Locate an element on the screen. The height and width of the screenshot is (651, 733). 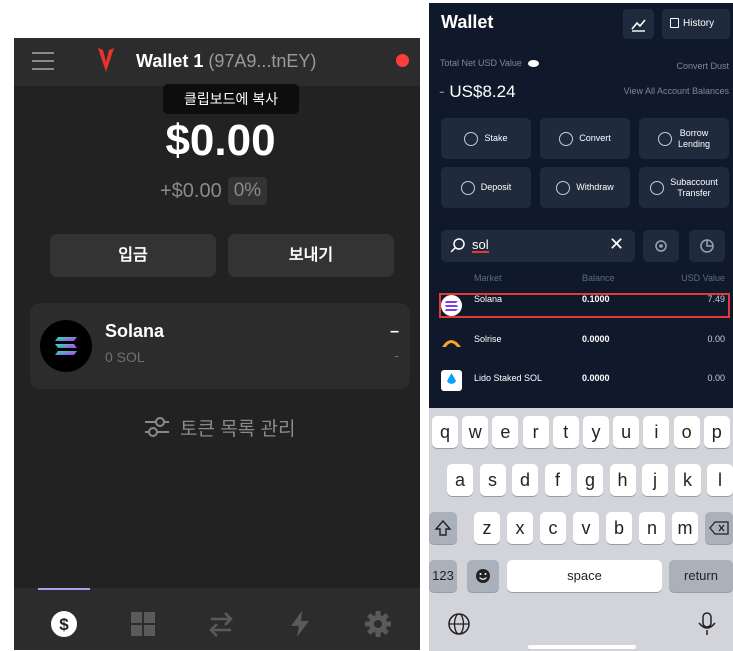
pie-chart-button is located at coordinates (707, 246).